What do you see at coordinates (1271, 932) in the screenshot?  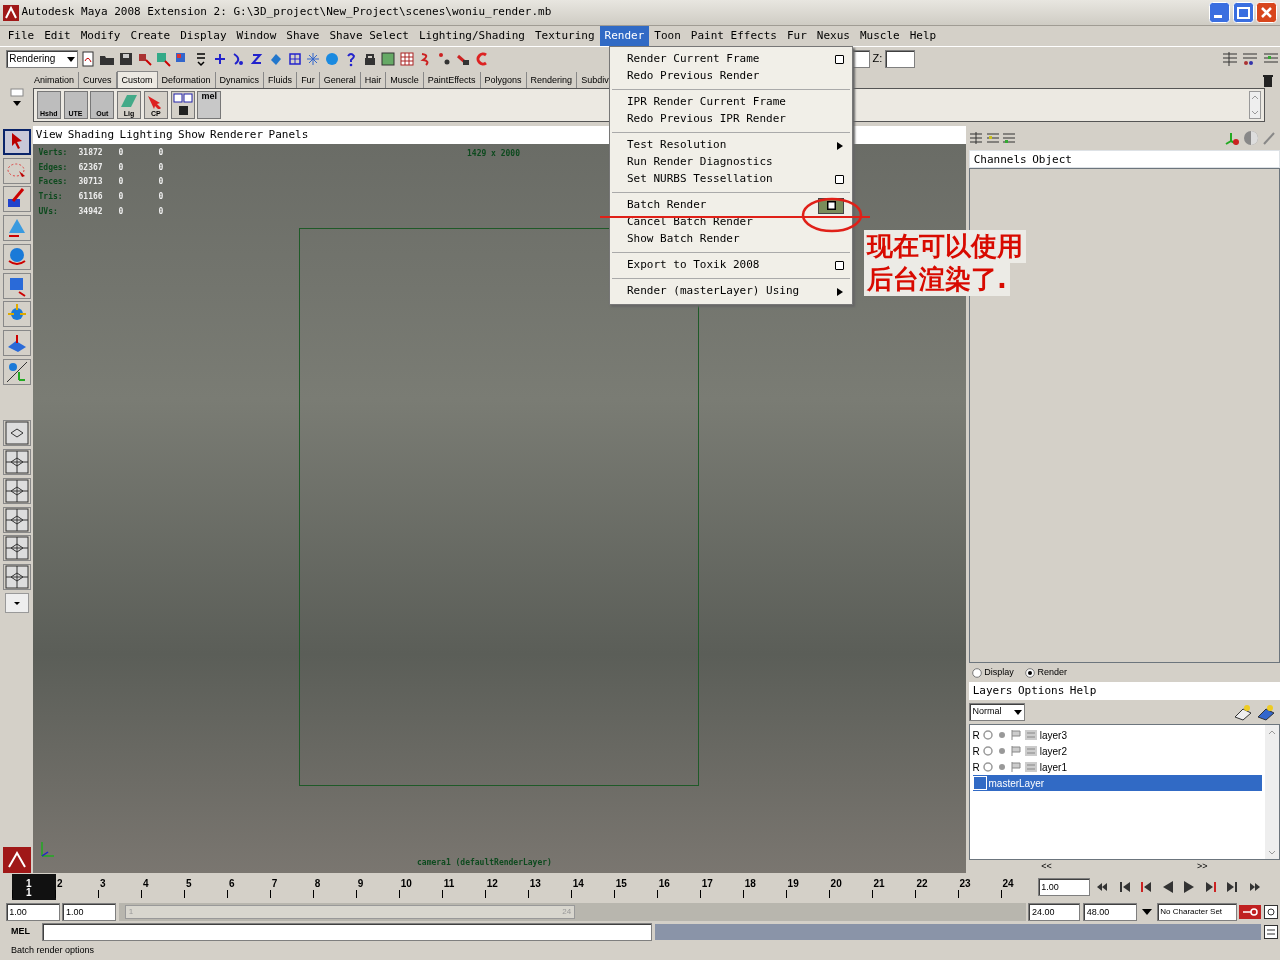 I see `script-editor-icon` at bounding box center [1271, 932].